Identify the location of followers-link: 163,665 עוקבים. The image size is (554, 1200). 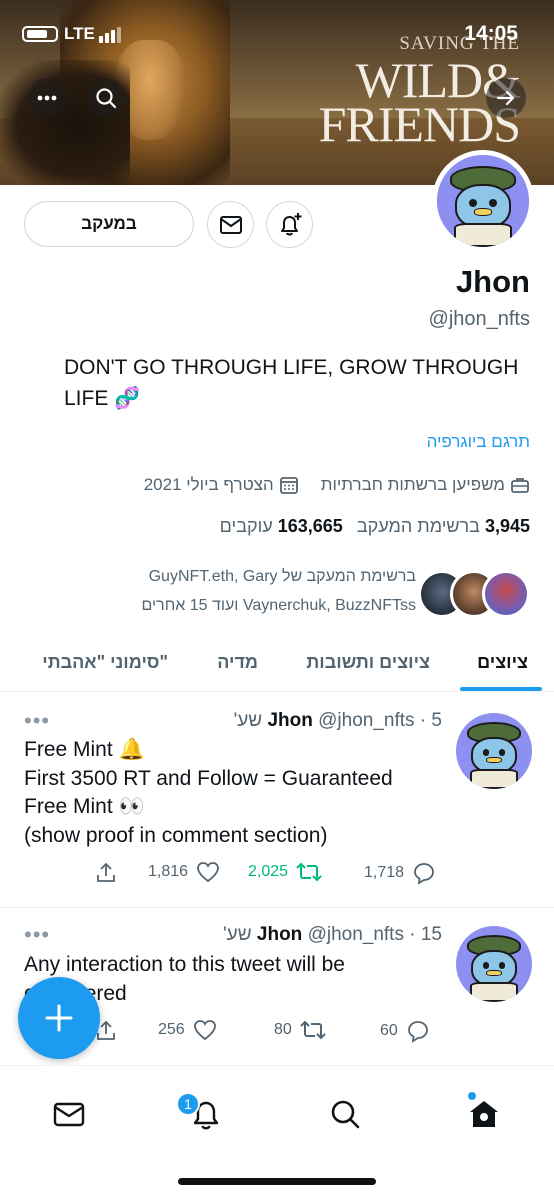
(281, 526).